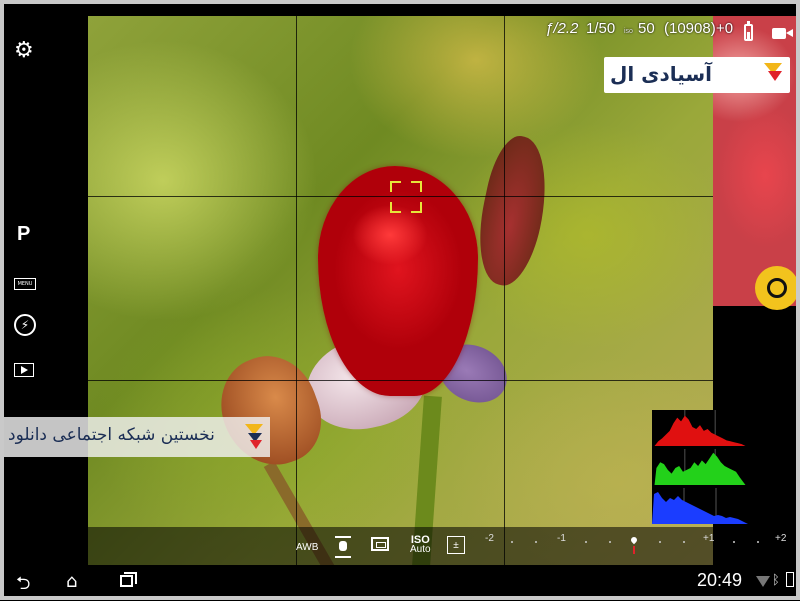 Image resolution: width=800 pixels, height=601 pixels. What do you see at coordinates (256, 444) in the screenshot?
I see `banner-chevron-icon` at bounding box center [256, 444].